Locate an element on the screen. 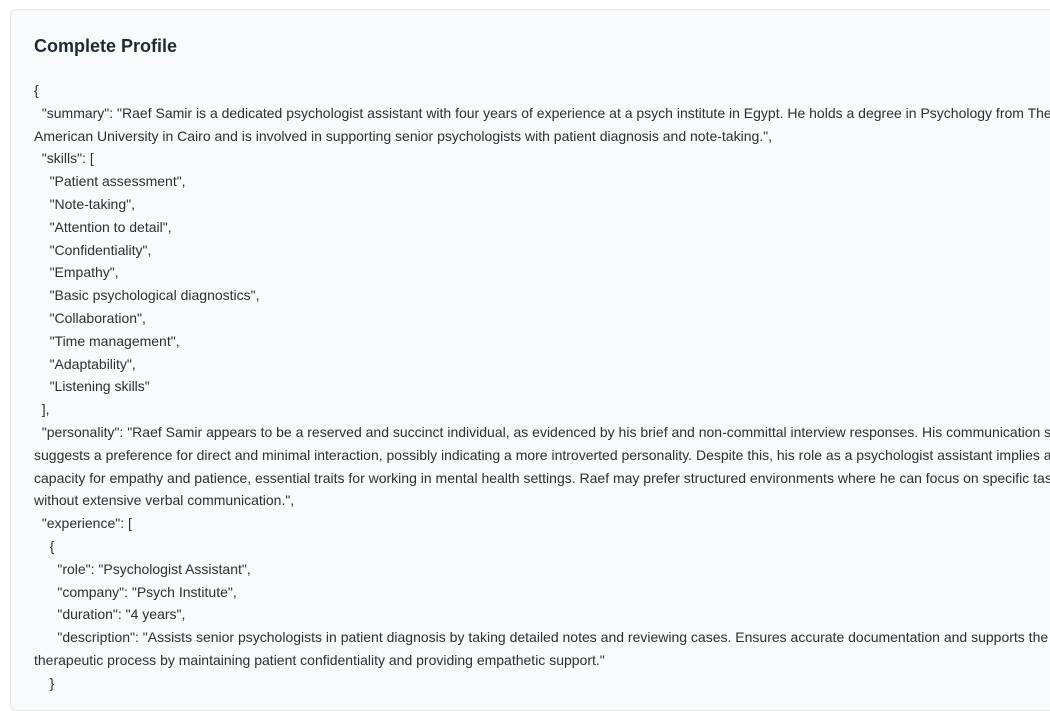 The image size is (1050, 711). section-title: Complete Profile is located at coordinates (106, 46).